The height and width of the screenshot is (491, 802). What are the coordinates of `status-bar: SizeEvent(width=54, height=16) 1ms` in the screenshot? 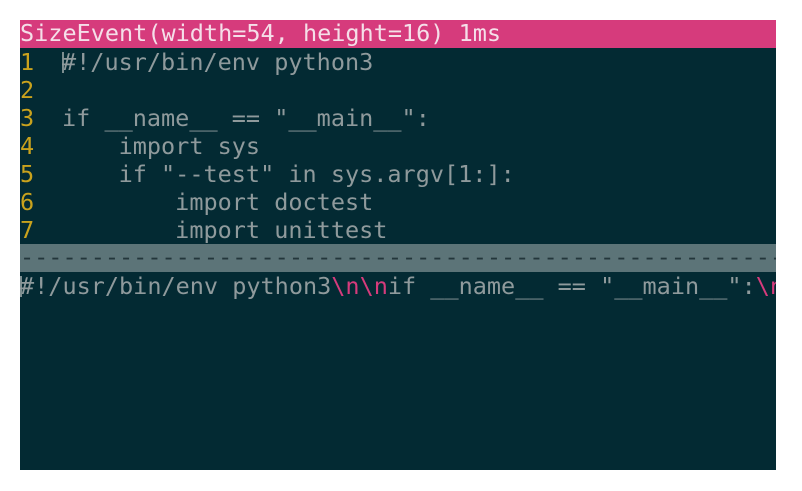 It's located at (398, 34).